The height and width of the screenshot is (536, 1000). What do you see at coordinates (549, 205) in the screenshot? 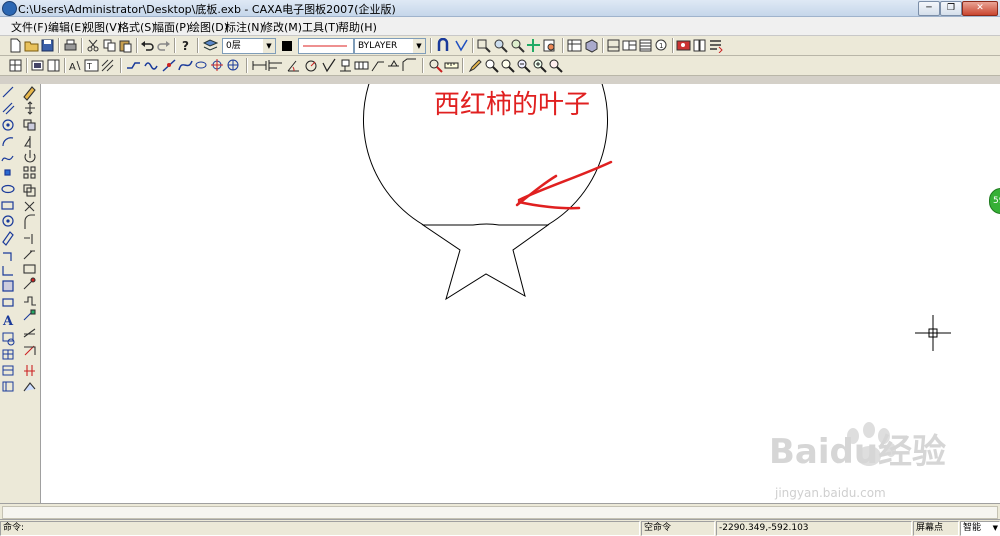
I see `arrow-head-lower` at bounding box center [549, 205].